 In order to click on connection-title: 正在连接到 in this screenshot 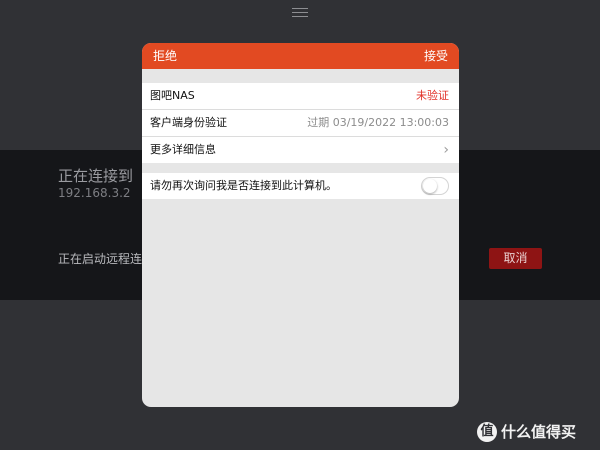, I will do `click(96, 176)`.